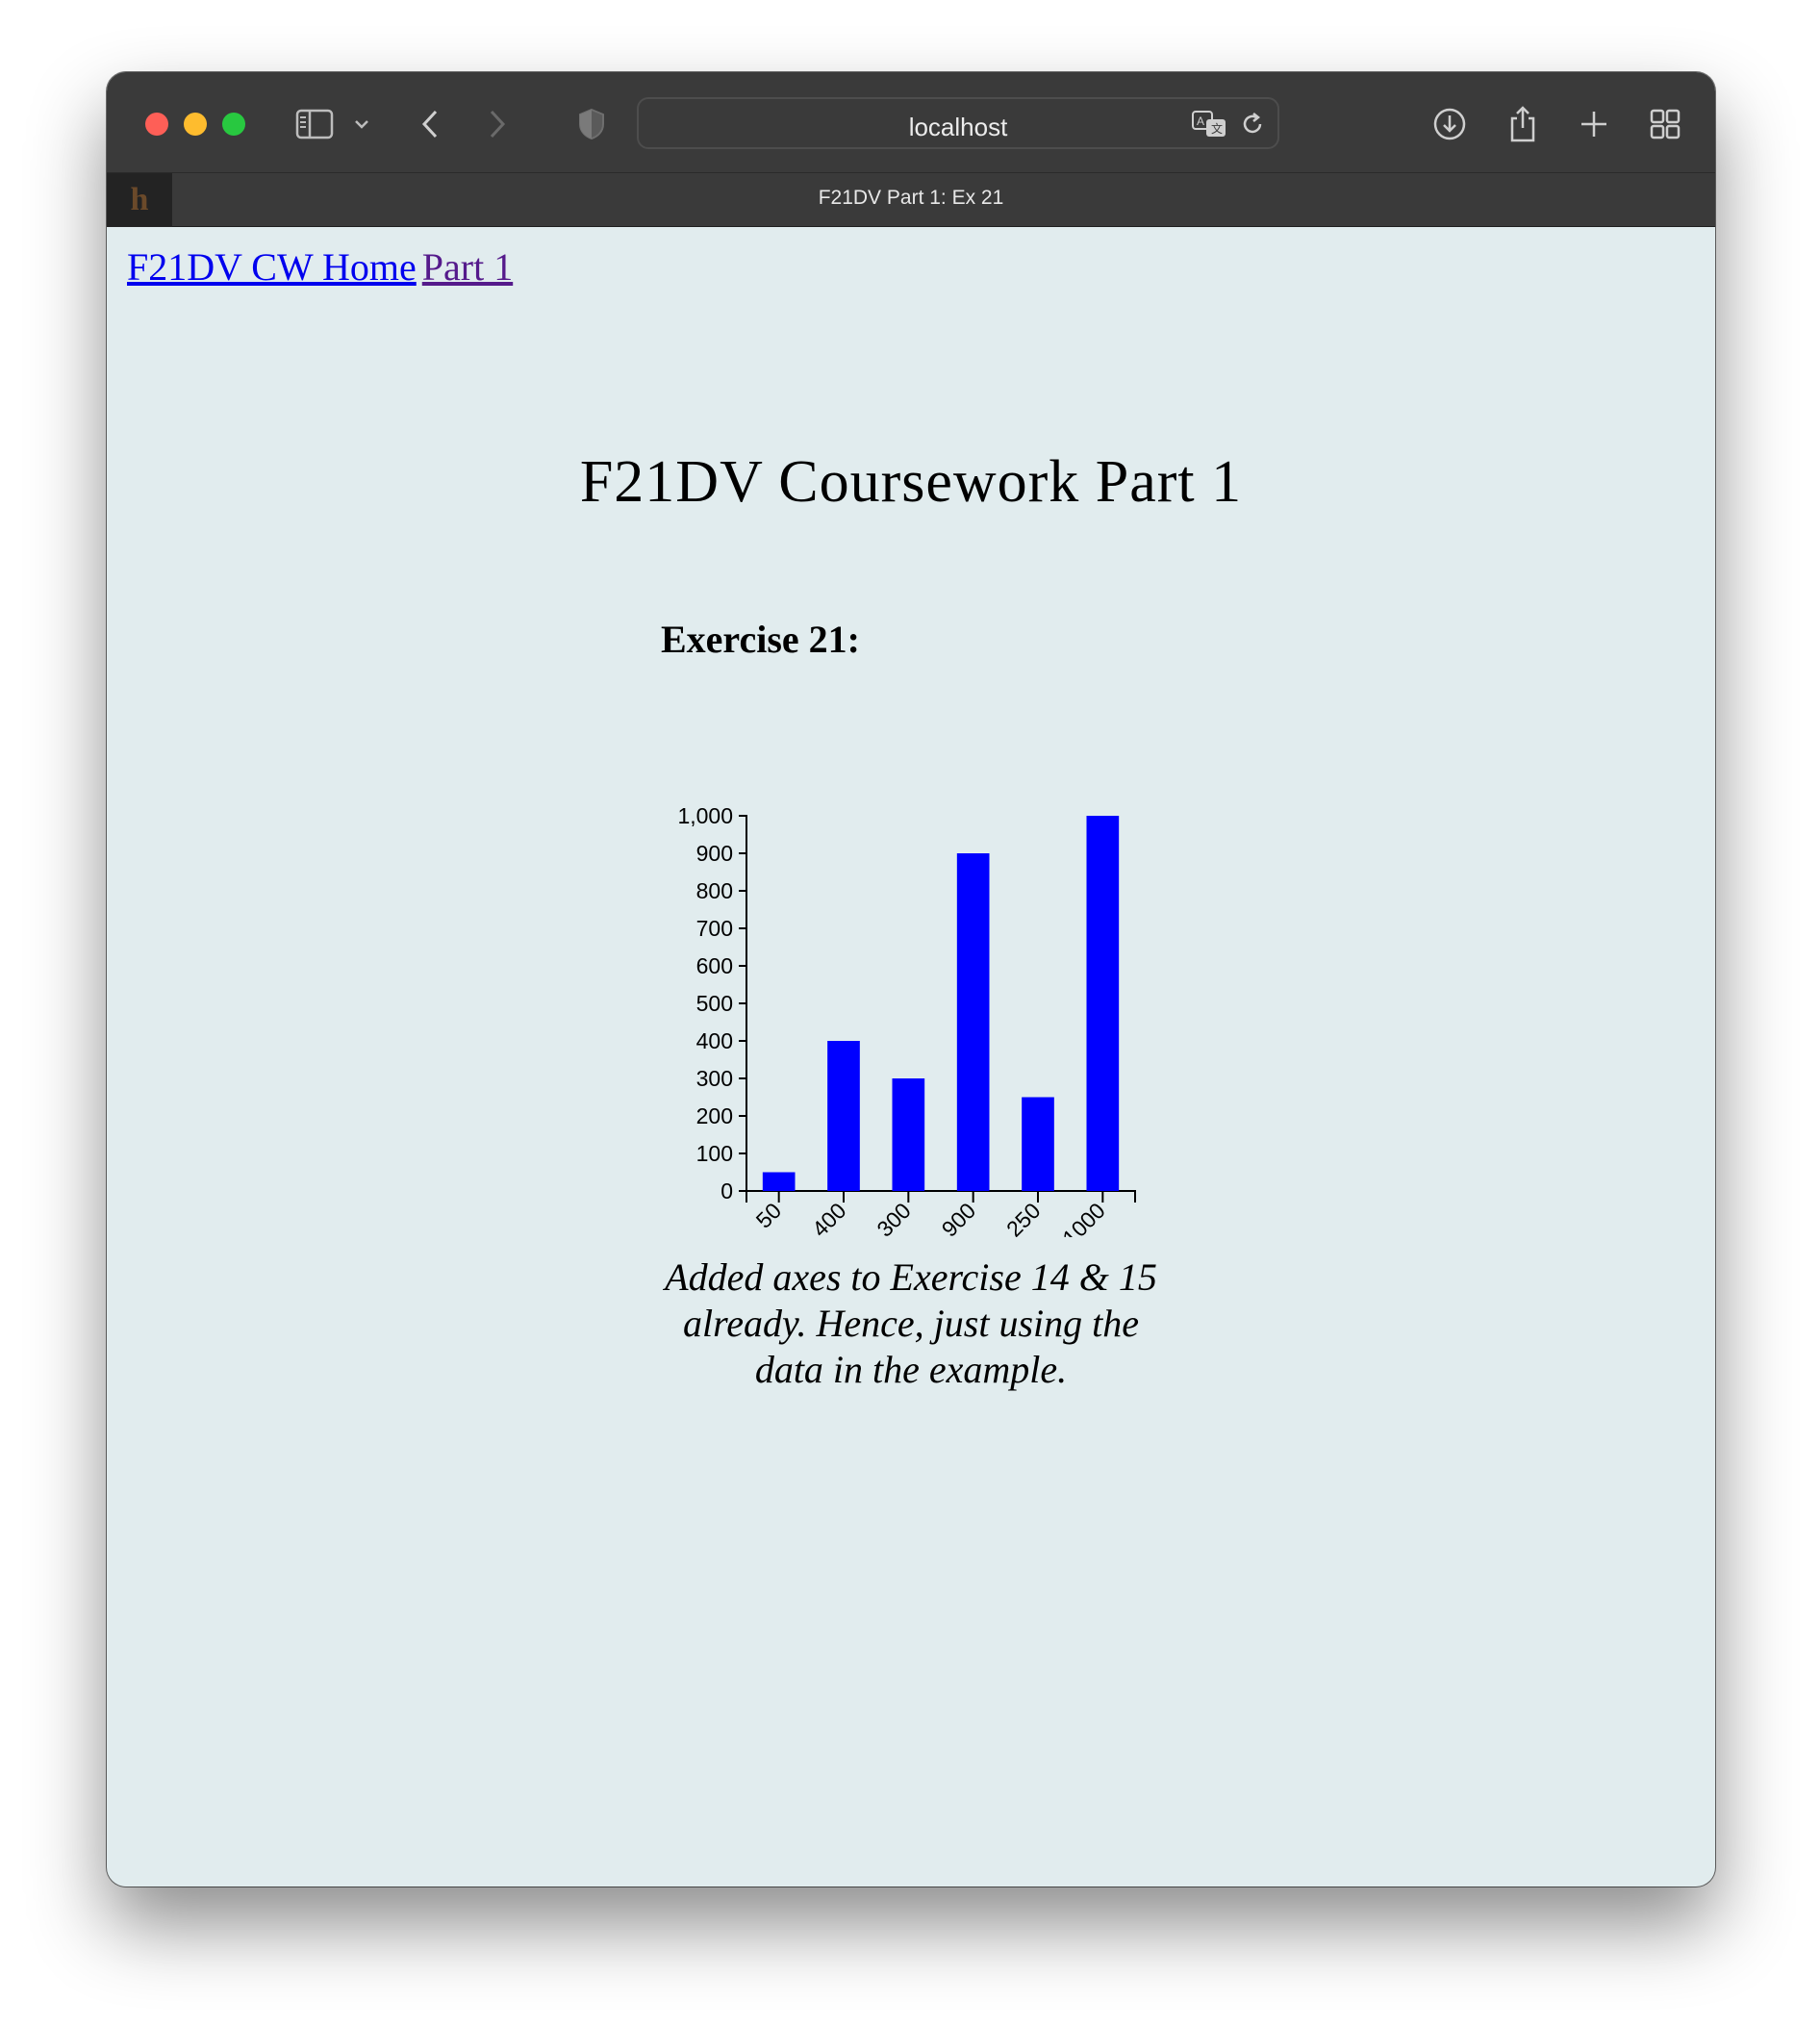 The height and width of the screenshot is (2026, 1820). Describe the element at coordinates (362, 124) in the screenshot. I see `chevron-down-icon` at that location.